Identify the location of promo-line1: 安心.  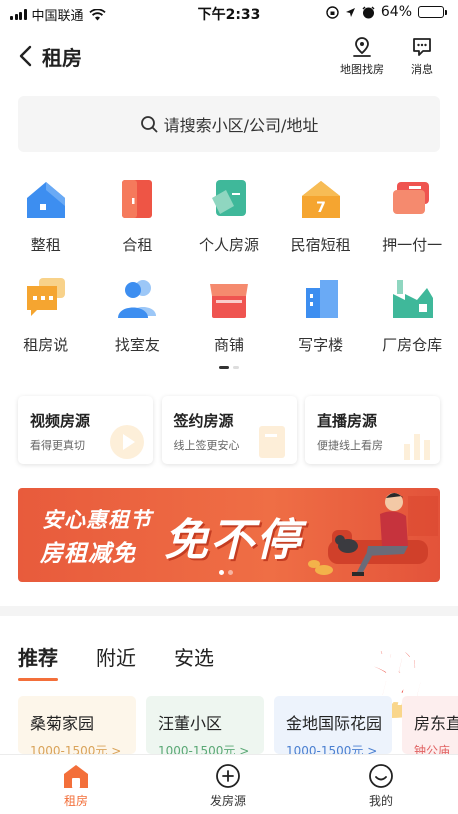
(390, 664).